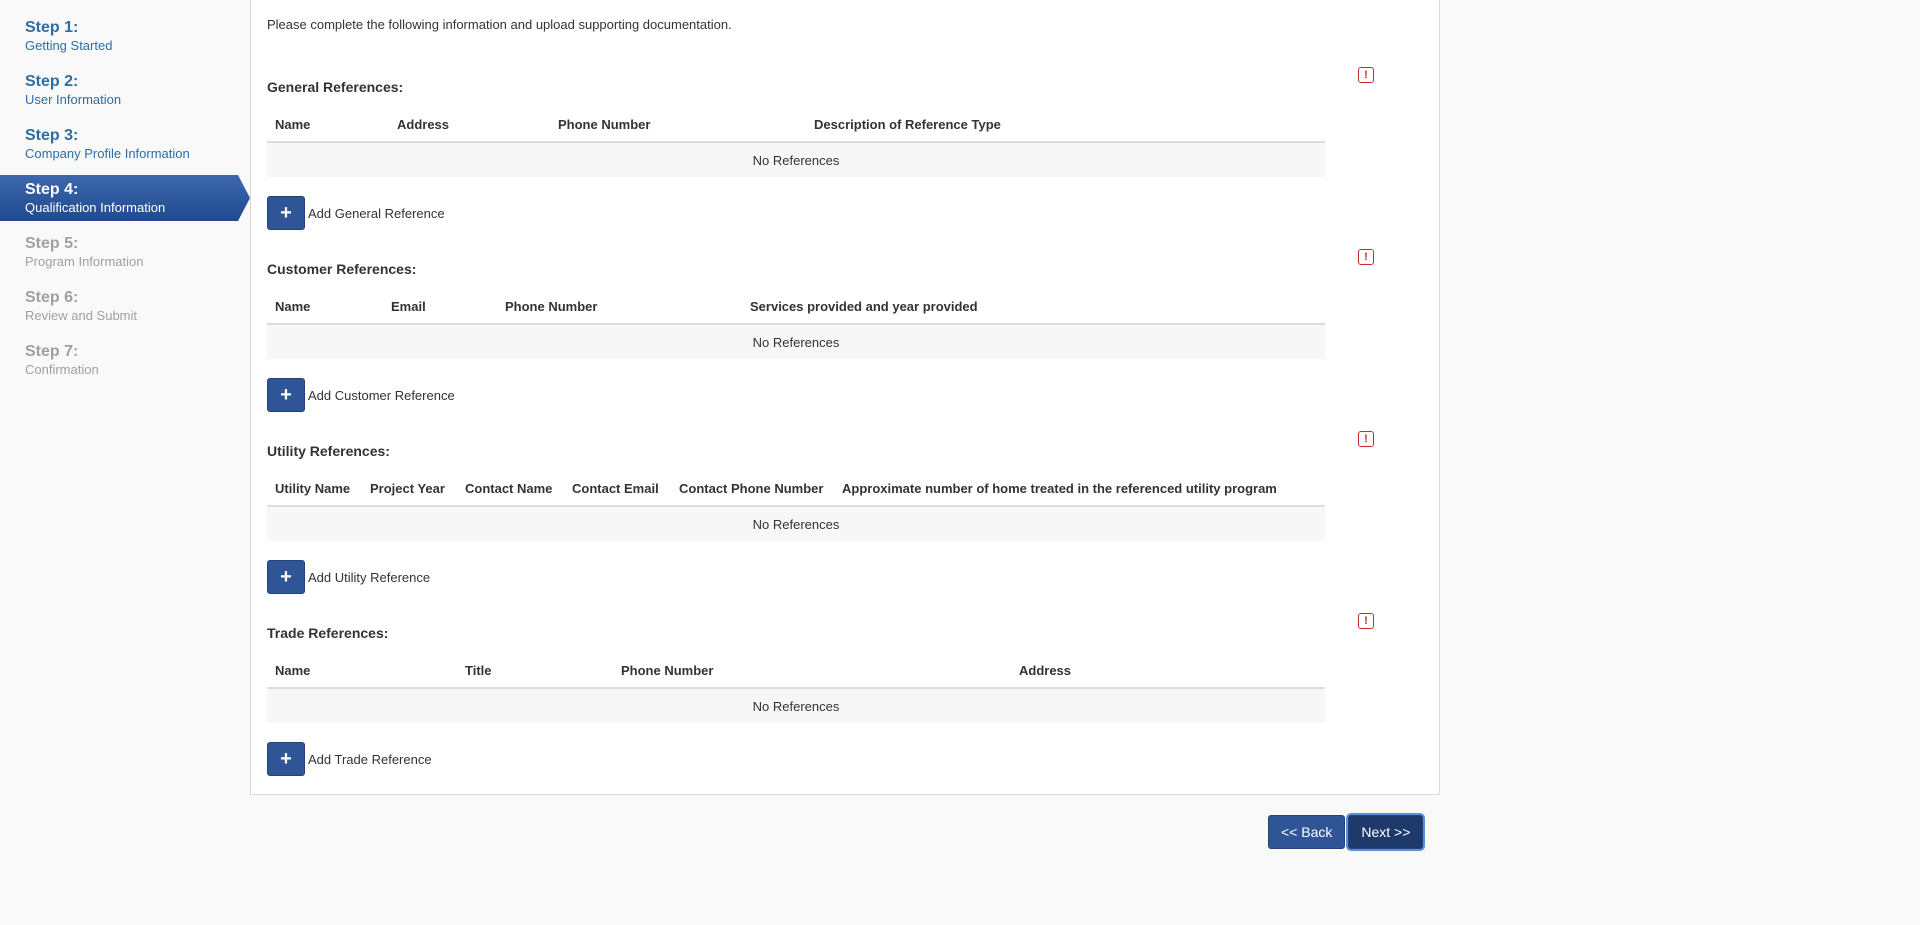 This screenshot has width=1920, height=925. I want to click on add-label: Add Customer Reference, so click(381, 395).